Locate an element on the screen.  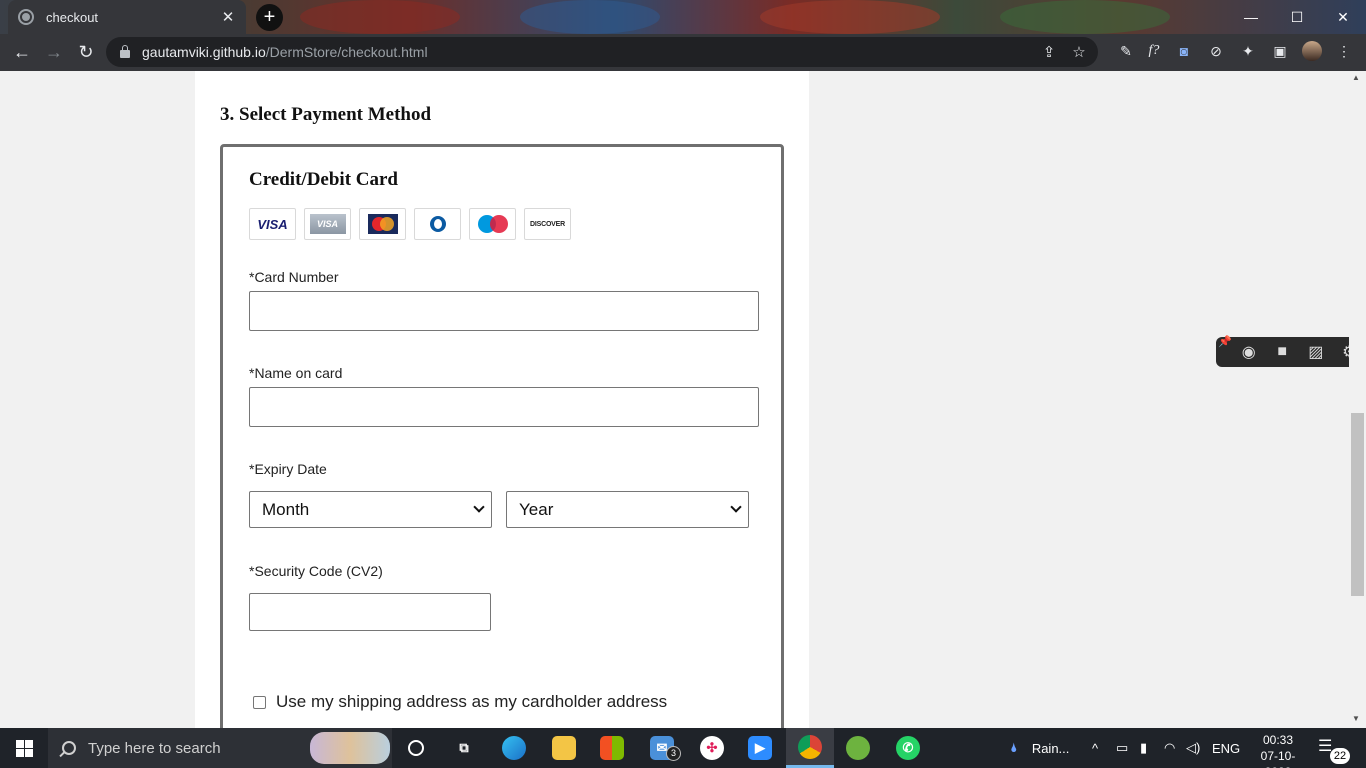
reload-icon: ↻ is located at coordinates (86, 52).